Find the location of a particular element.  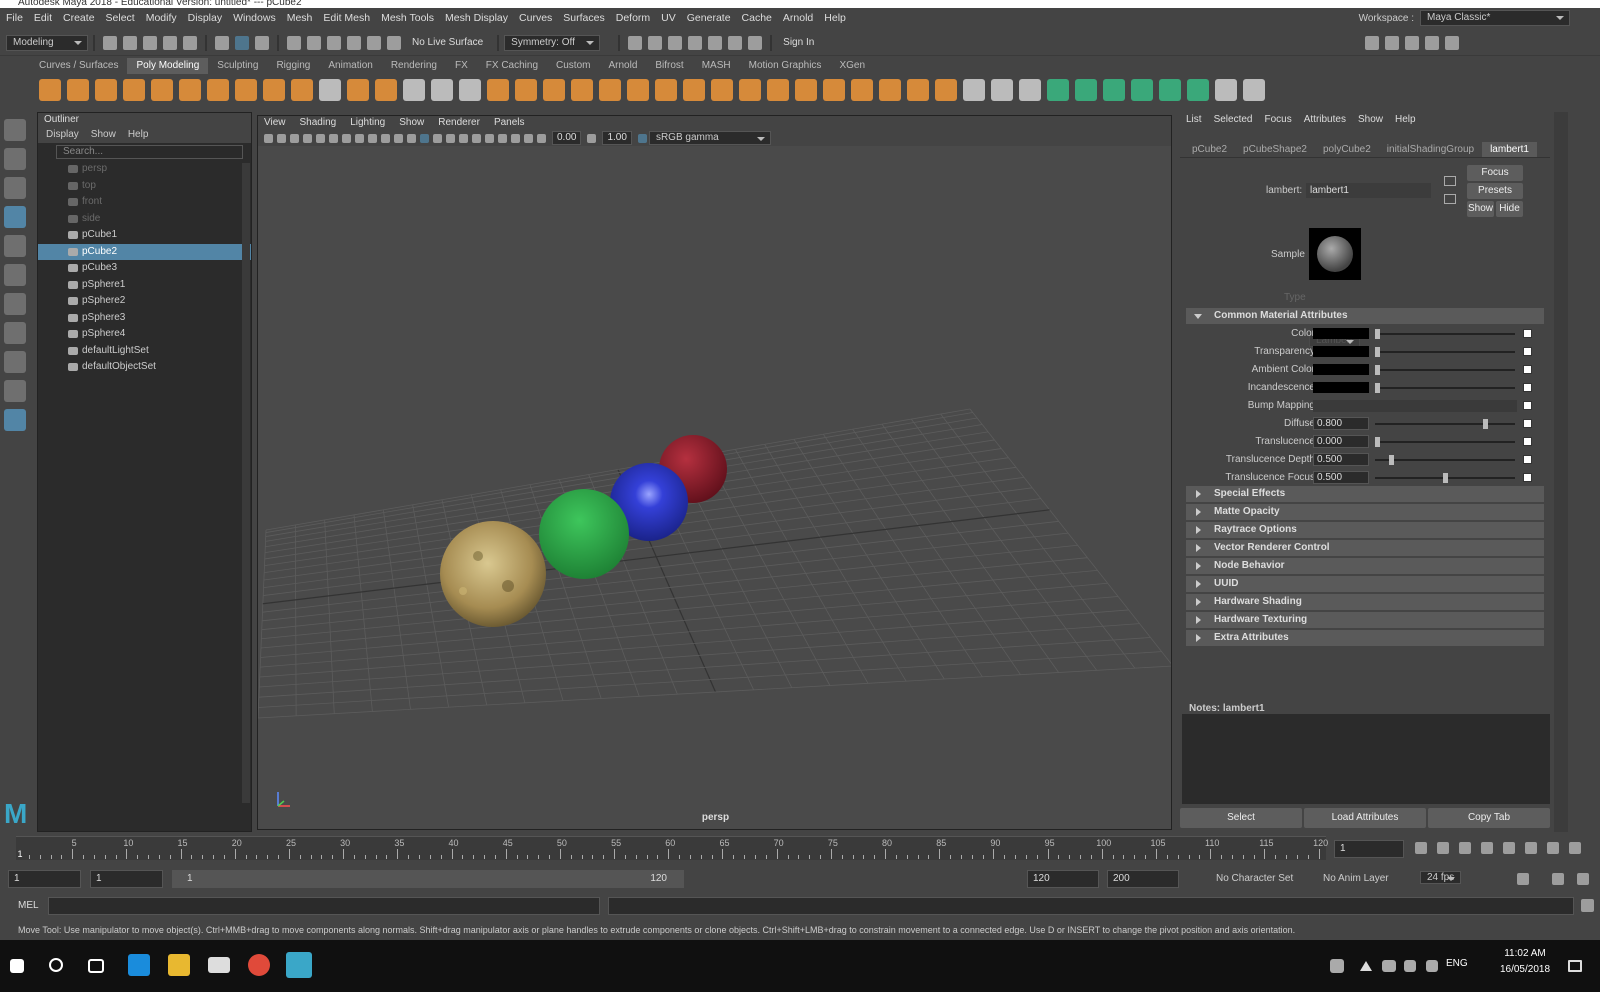

film-gate-icon is located at coordinates (333, 138).